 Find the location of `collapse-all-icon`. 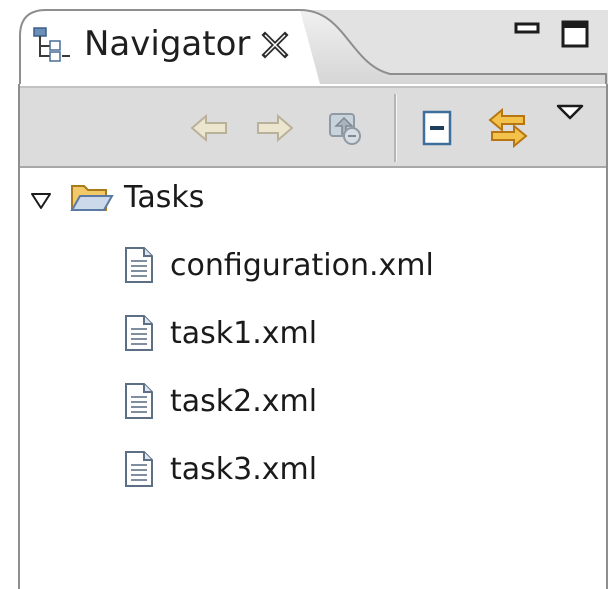

collapse-all-icon is located at coordinates (436, 128).